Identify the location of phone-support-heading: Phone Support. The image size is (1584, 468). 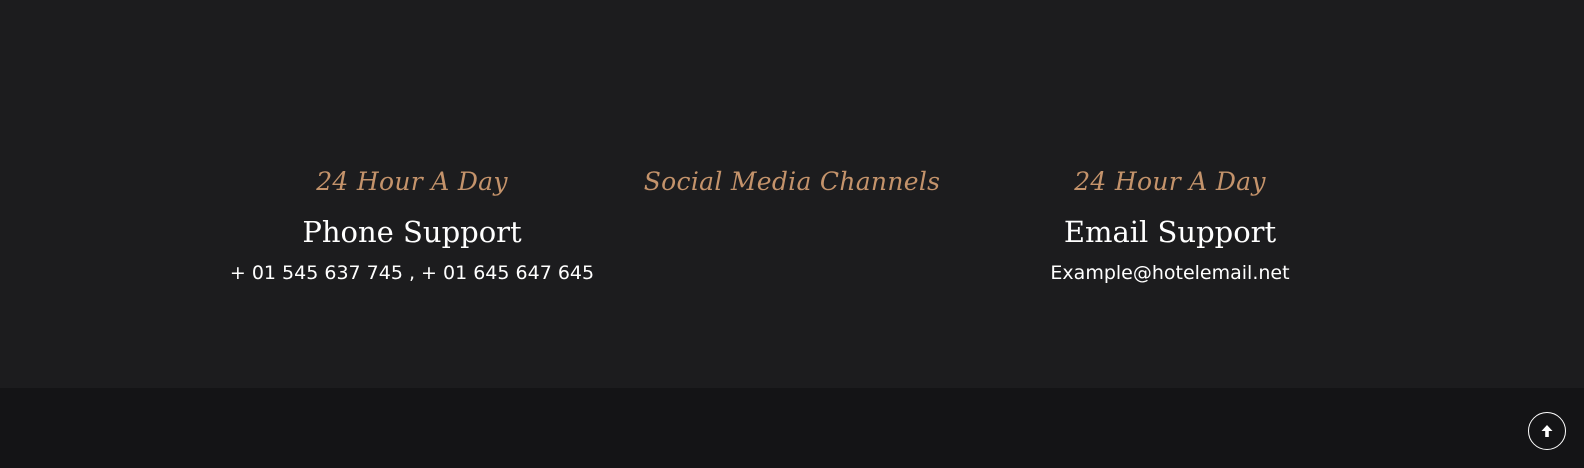
(412, 232).